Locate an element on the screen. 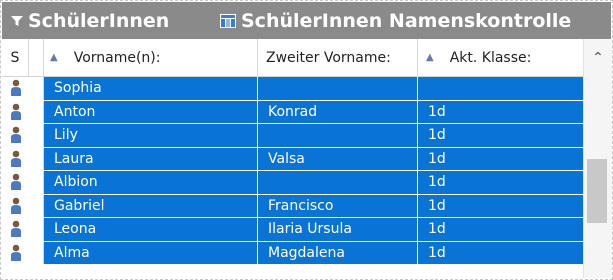 The width and height of the screenshot is (613, 280). tab-namenskontrolle: SchülerInnen Namenskontrolle is located at coordinates (395, 20).